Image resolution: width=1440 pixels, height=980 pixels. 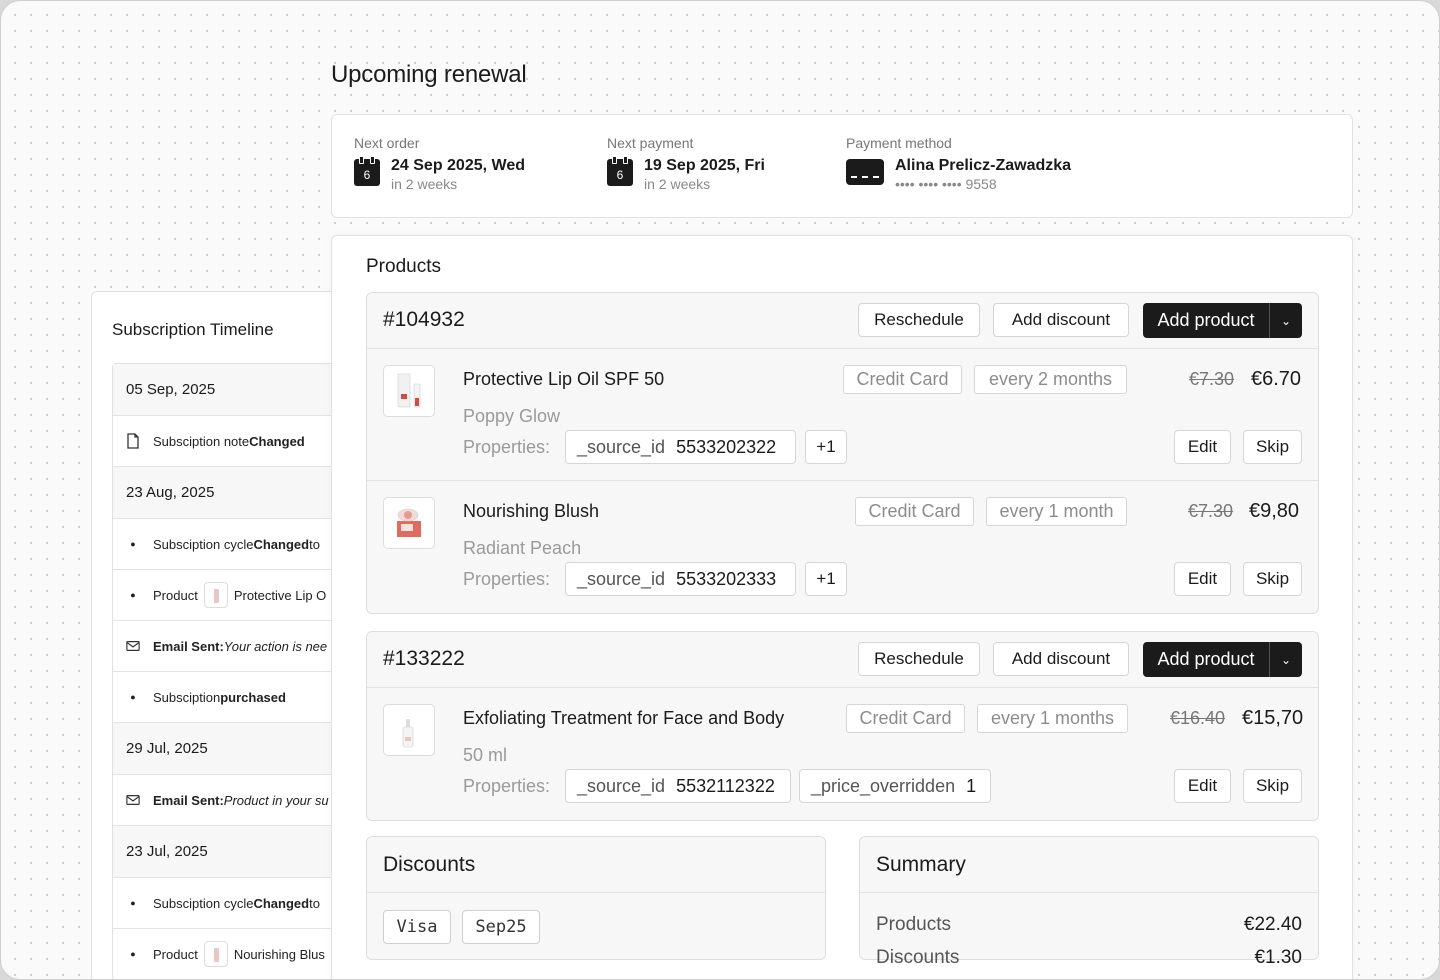 I want to click on discounts-panel: Discounts Visa Sep25, so click(x=596, y=898).